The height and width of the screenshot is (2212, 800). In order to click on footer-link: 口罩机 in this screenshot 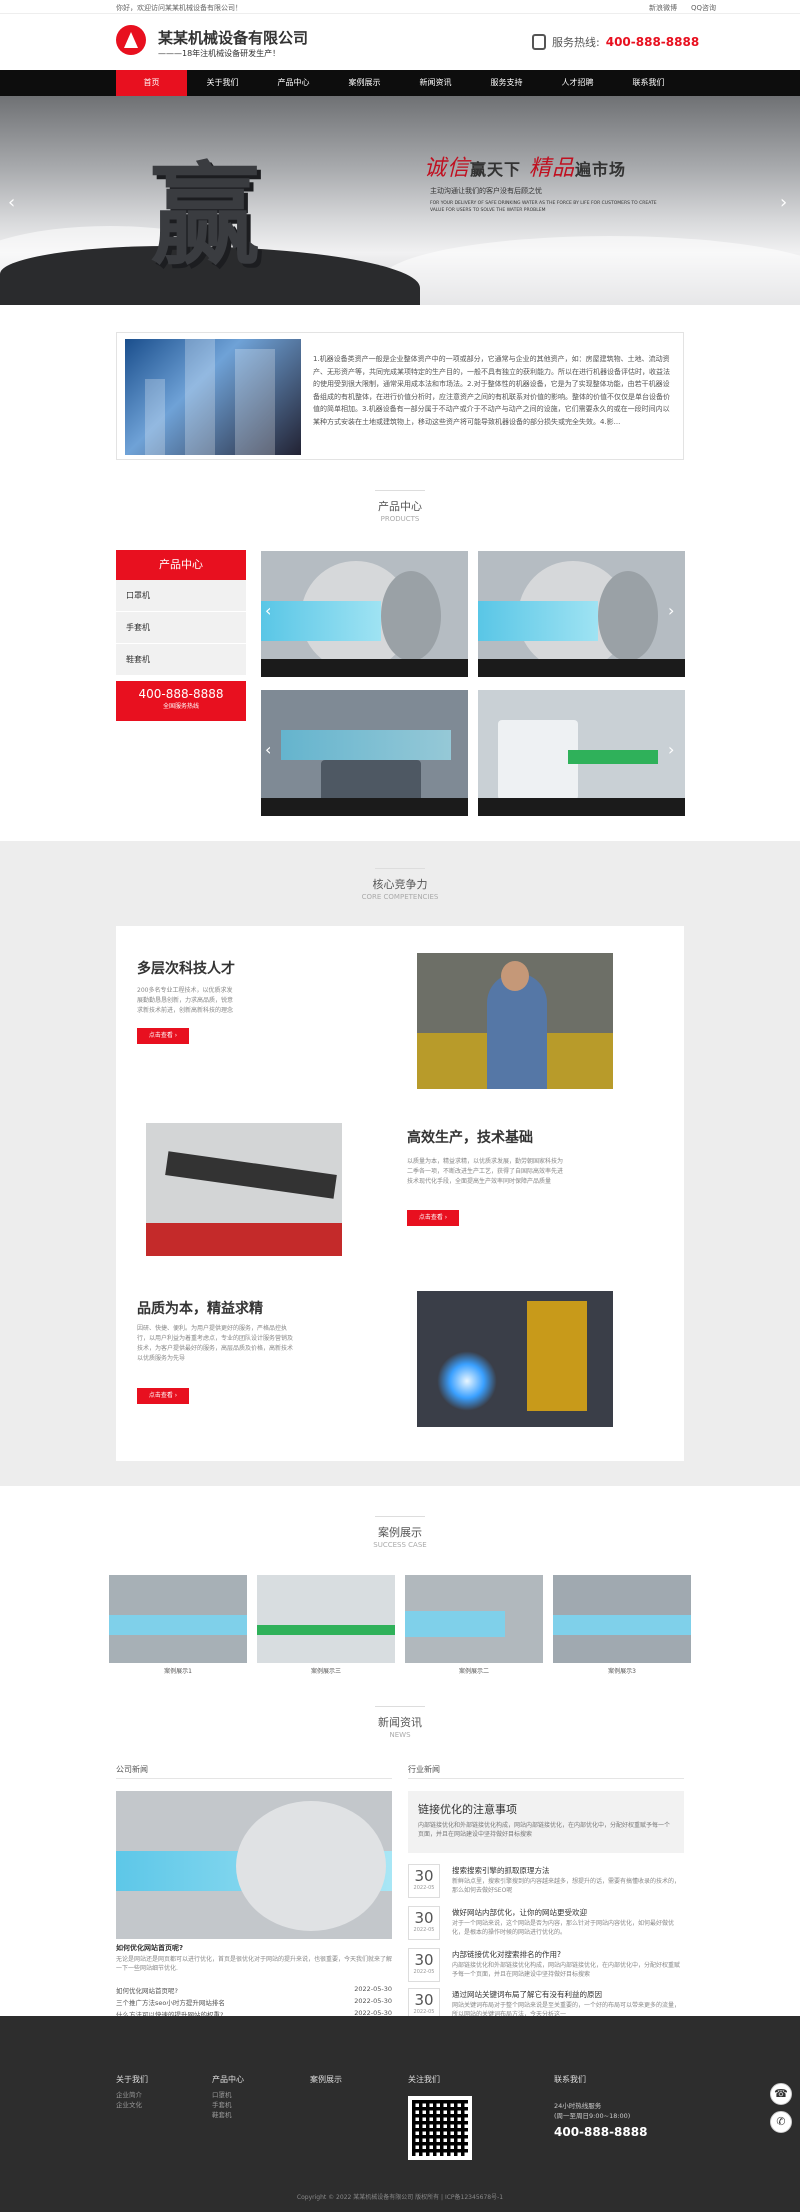, I will do `click(228, 2095)`.